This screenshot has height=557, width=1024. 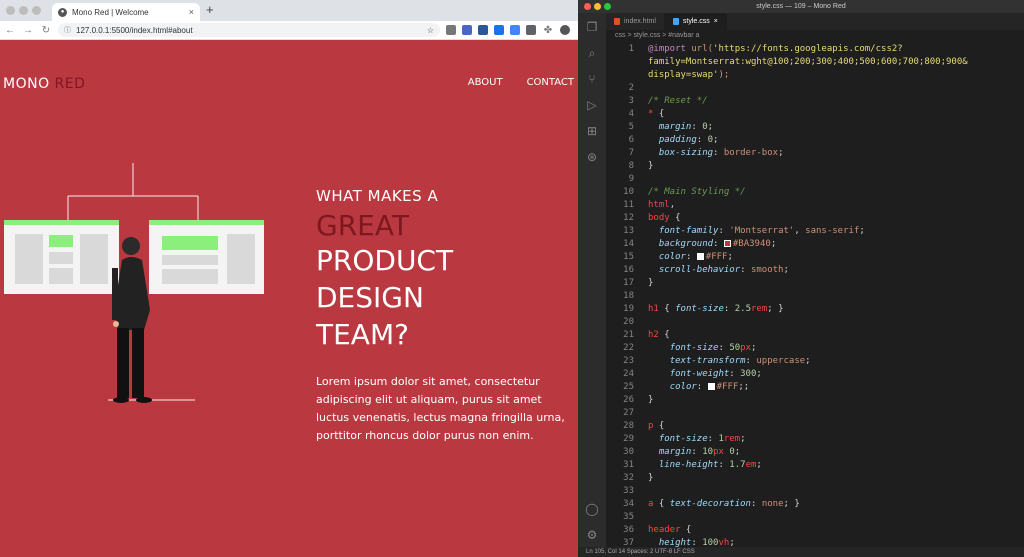 I want to click on code-line: 29 font-size: 1rem;, so click(x=684, y=439).